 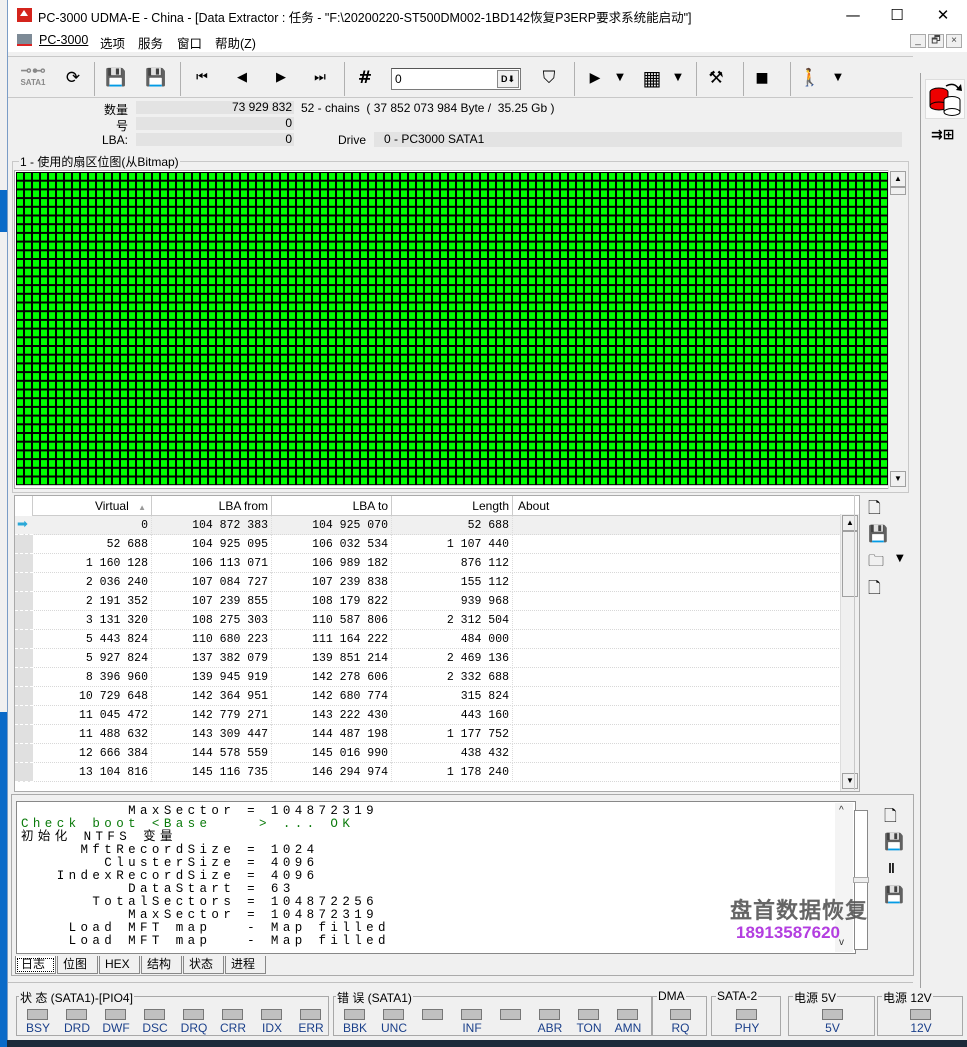 What do you see at coordinates (235, 42) in the screenshot?
I see `menu-help: 帮助(Z)` at bounding box center [235, 42].